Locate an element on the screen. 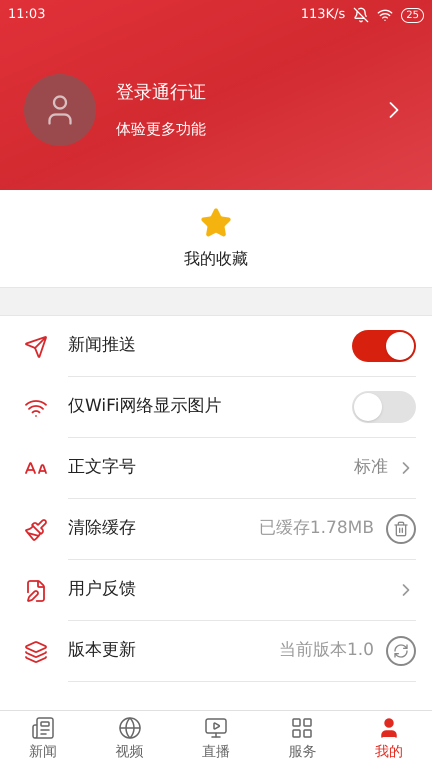 Image resolution: width=432 pixels, height=768 pixels. broom-icon is located at coordinates (36, 530).